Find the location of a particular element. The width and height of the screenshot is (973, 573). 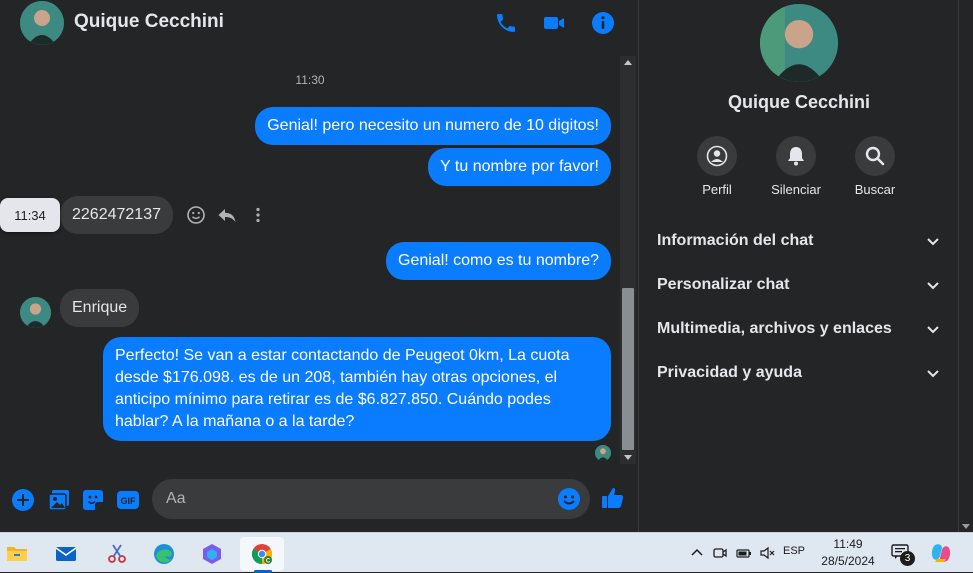

taskbar-snipping-tool is located at coordinates (117, 554).